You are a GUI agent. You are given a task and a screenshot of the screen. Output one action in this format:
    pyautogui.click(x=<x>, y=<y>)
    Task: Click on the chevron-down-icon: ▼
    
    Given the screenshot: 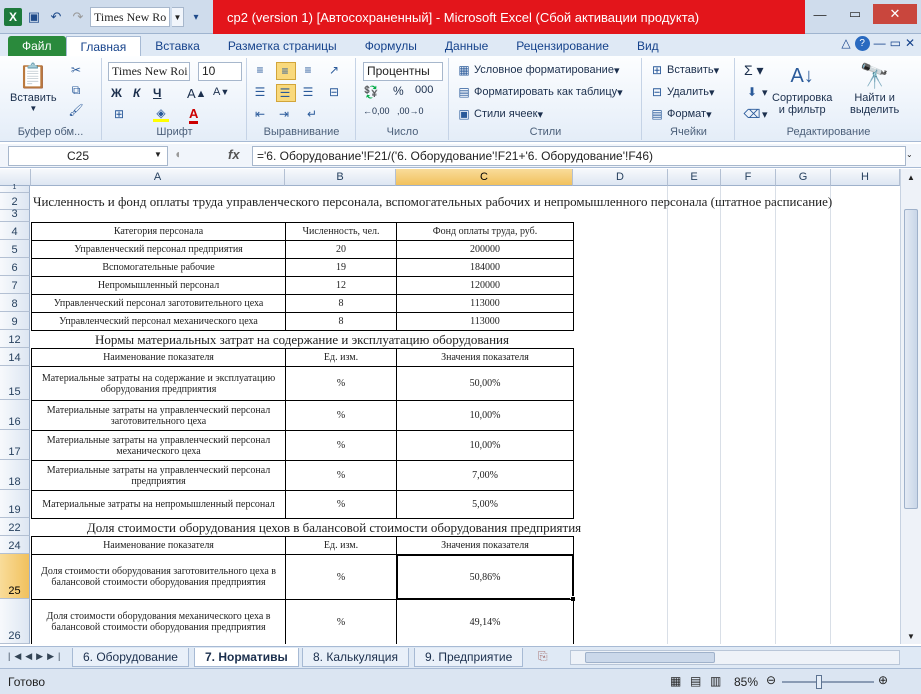 What is the action you would take?
    pyautogui.click(x=178, y=17)
    